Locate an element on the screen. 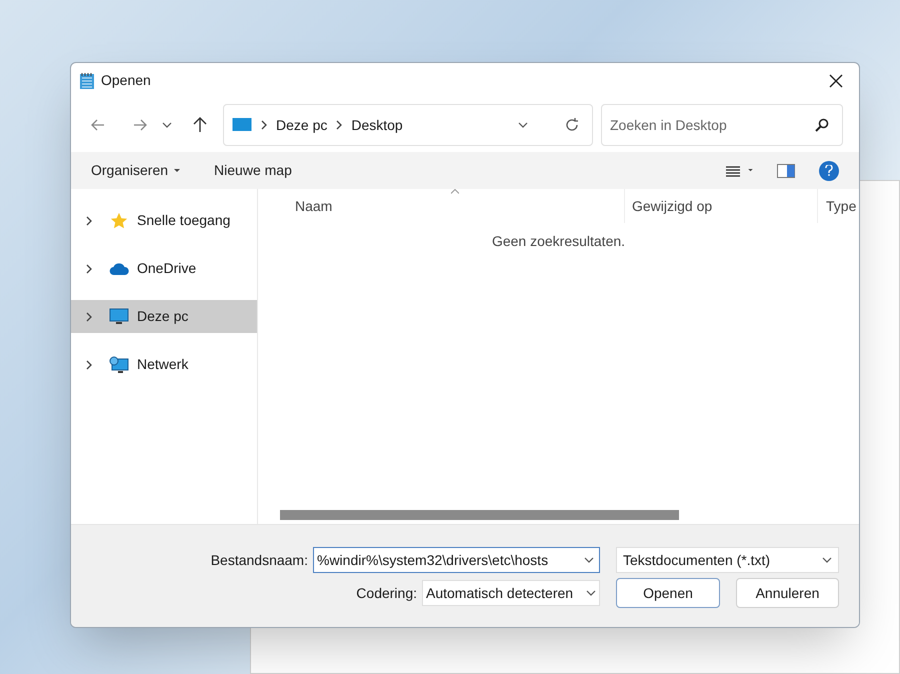 This screenshot has width=900, height=674. search-field: Zoeken in Desktop is located at coordinates (722, 125).